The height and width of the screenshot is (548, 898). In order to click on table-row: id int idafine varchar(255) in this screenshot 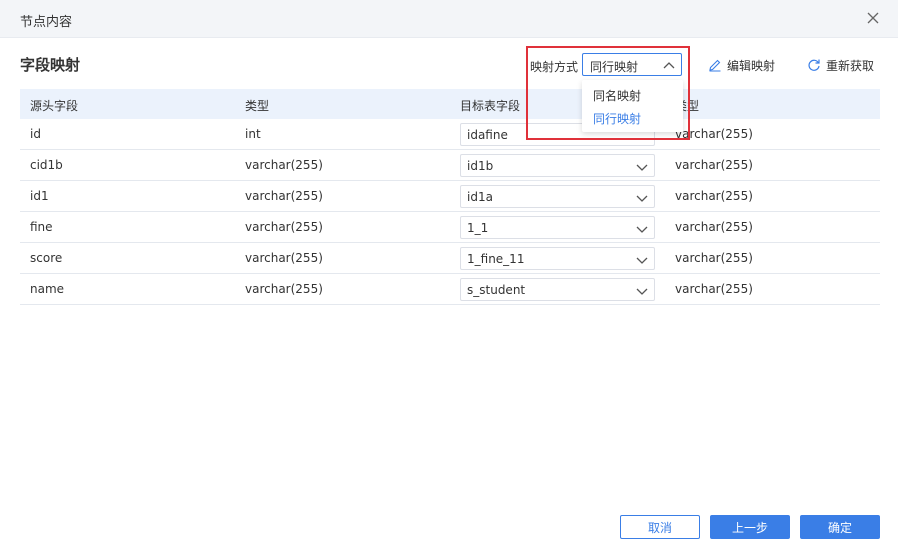, I will do `click(450, 134)`.